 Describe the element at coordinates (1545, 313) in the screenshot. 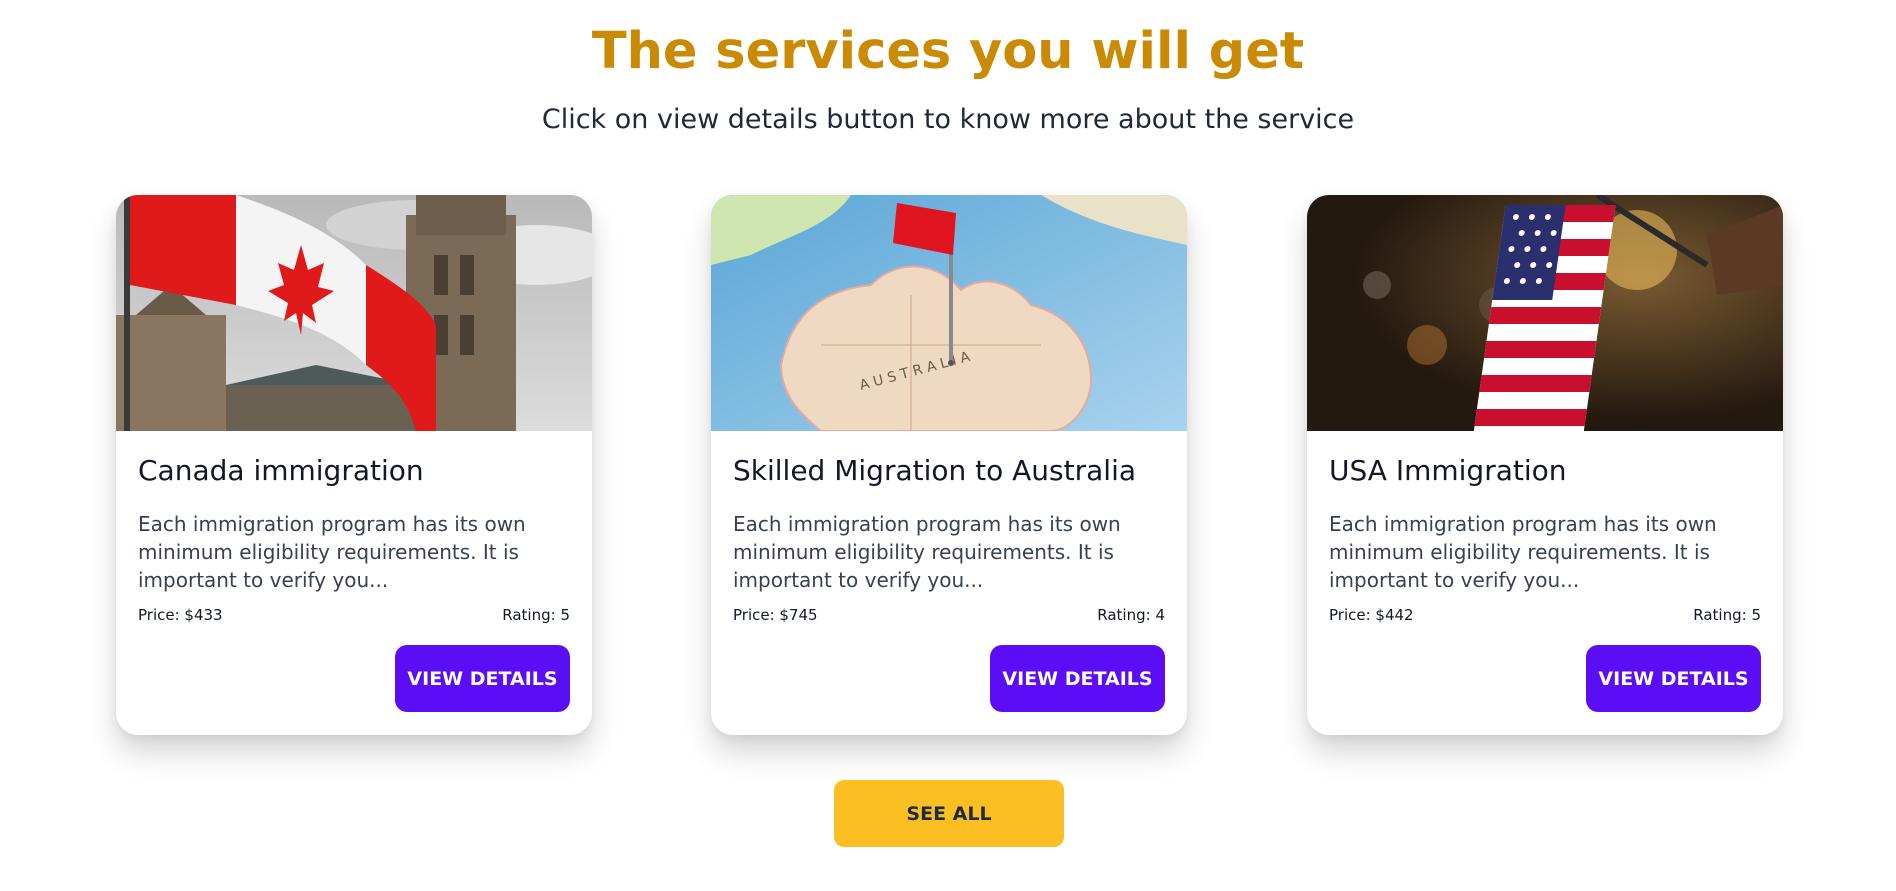

I see `usa-flag-image` at that location.